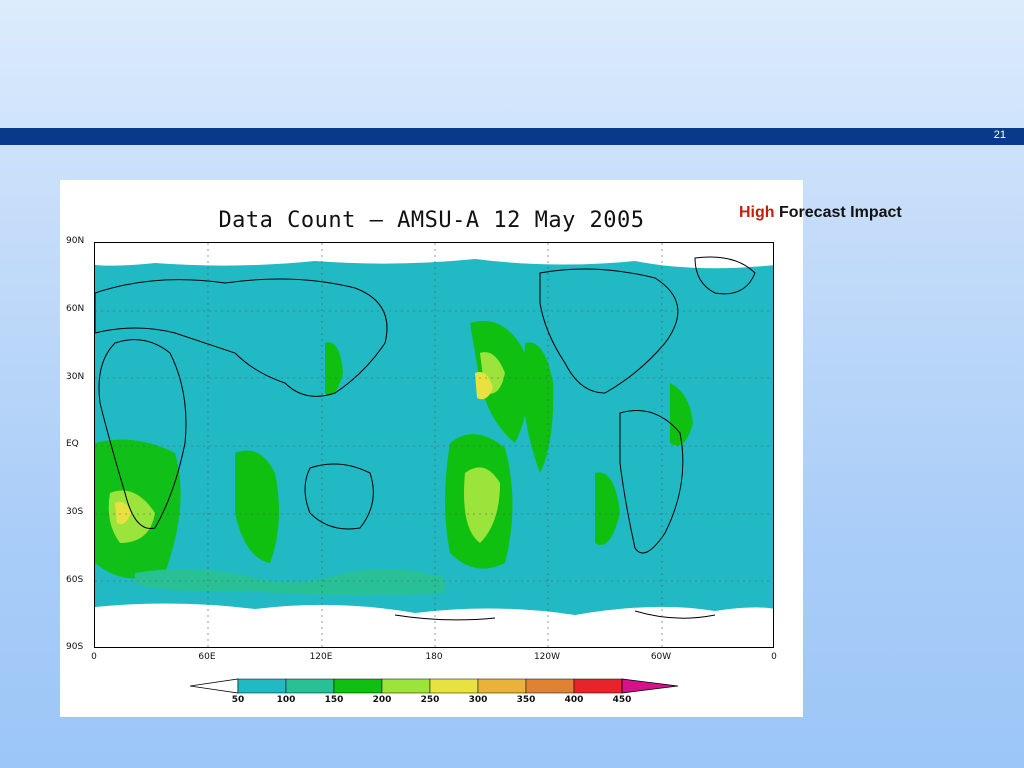 The width and height of the screenshot is (1024, 768). What do you see at coordinates (538, 407) in the screenshot?
I see `data-band-pacific-east` at bounding box center [538, 407].